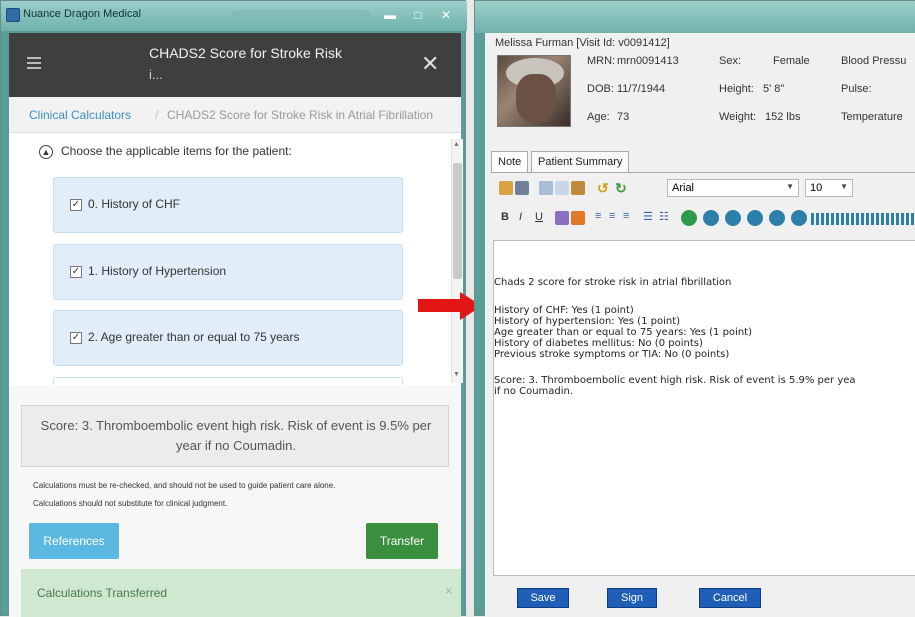 The image size is (915, 617). What do you see at coordinates (711, 218) in the screenshot?
I see `play-icon` at bounding box center [711, 218].